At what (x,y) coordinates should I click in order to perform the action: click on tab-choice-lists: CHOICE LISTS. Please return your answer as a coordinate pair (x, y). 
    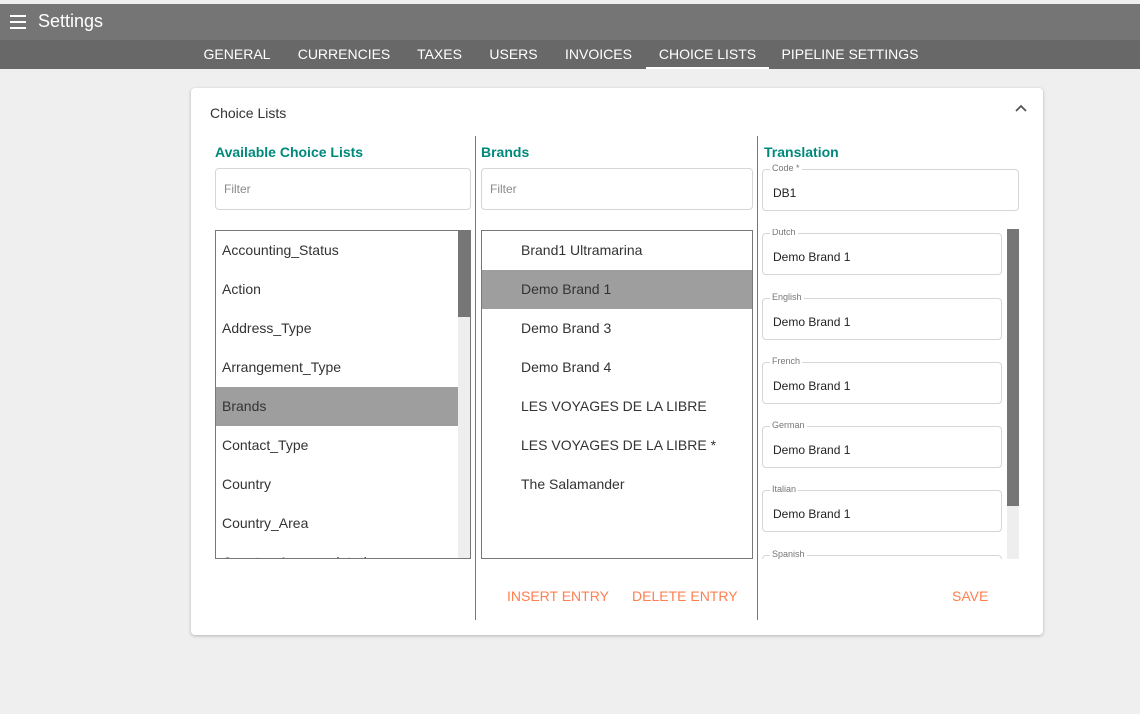
    Looking at the image, I should click on (707, 54).